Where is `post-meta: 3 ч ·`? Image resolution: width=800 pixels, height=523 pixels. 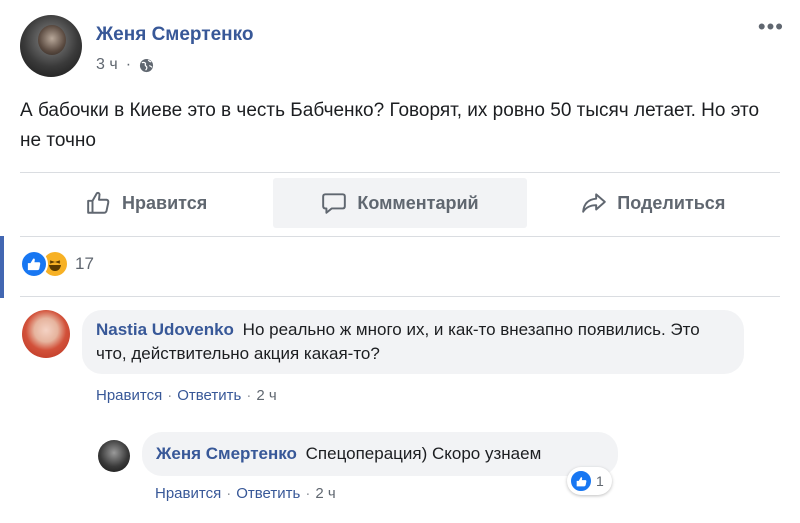
post-meta: 3 ч · is located at coordinates (125, 65).